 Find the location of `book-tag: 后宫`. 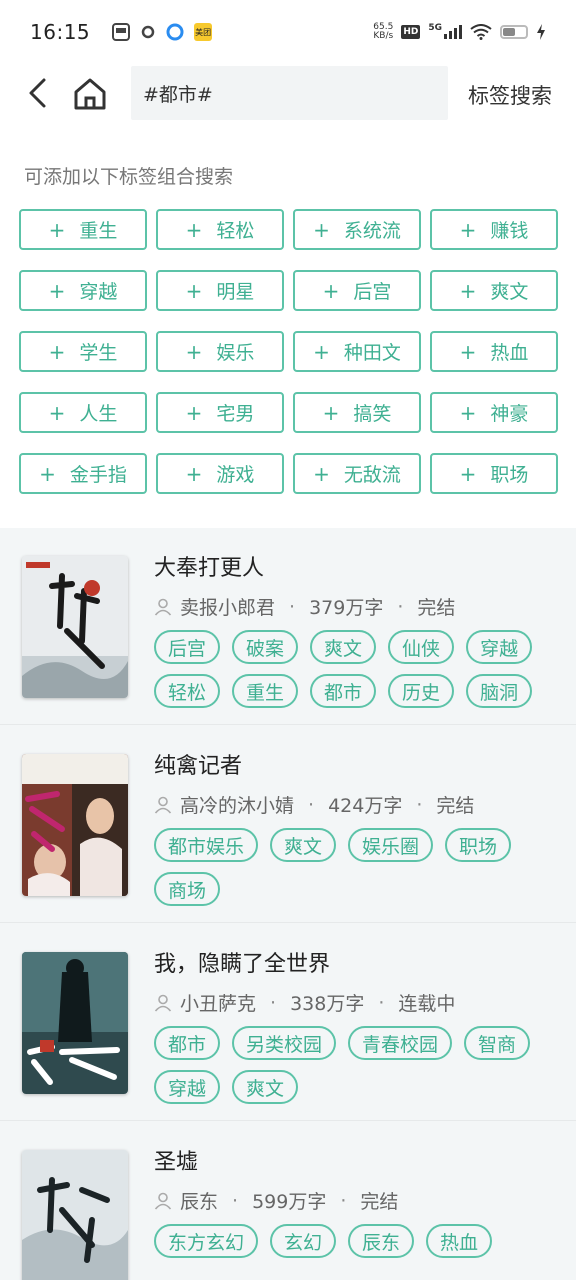

book-tag: 后宫 is located at coordinates (187, 647).